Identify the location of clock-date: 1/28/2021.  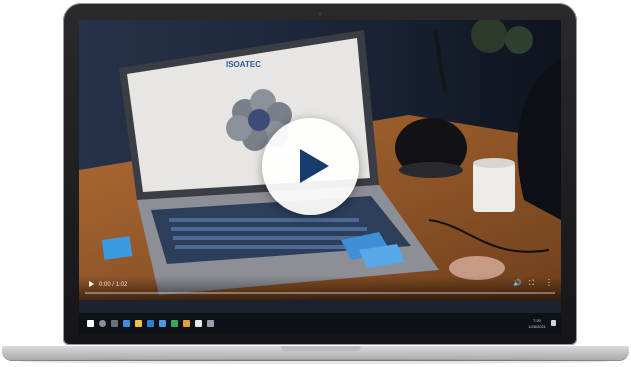
(537, 326).